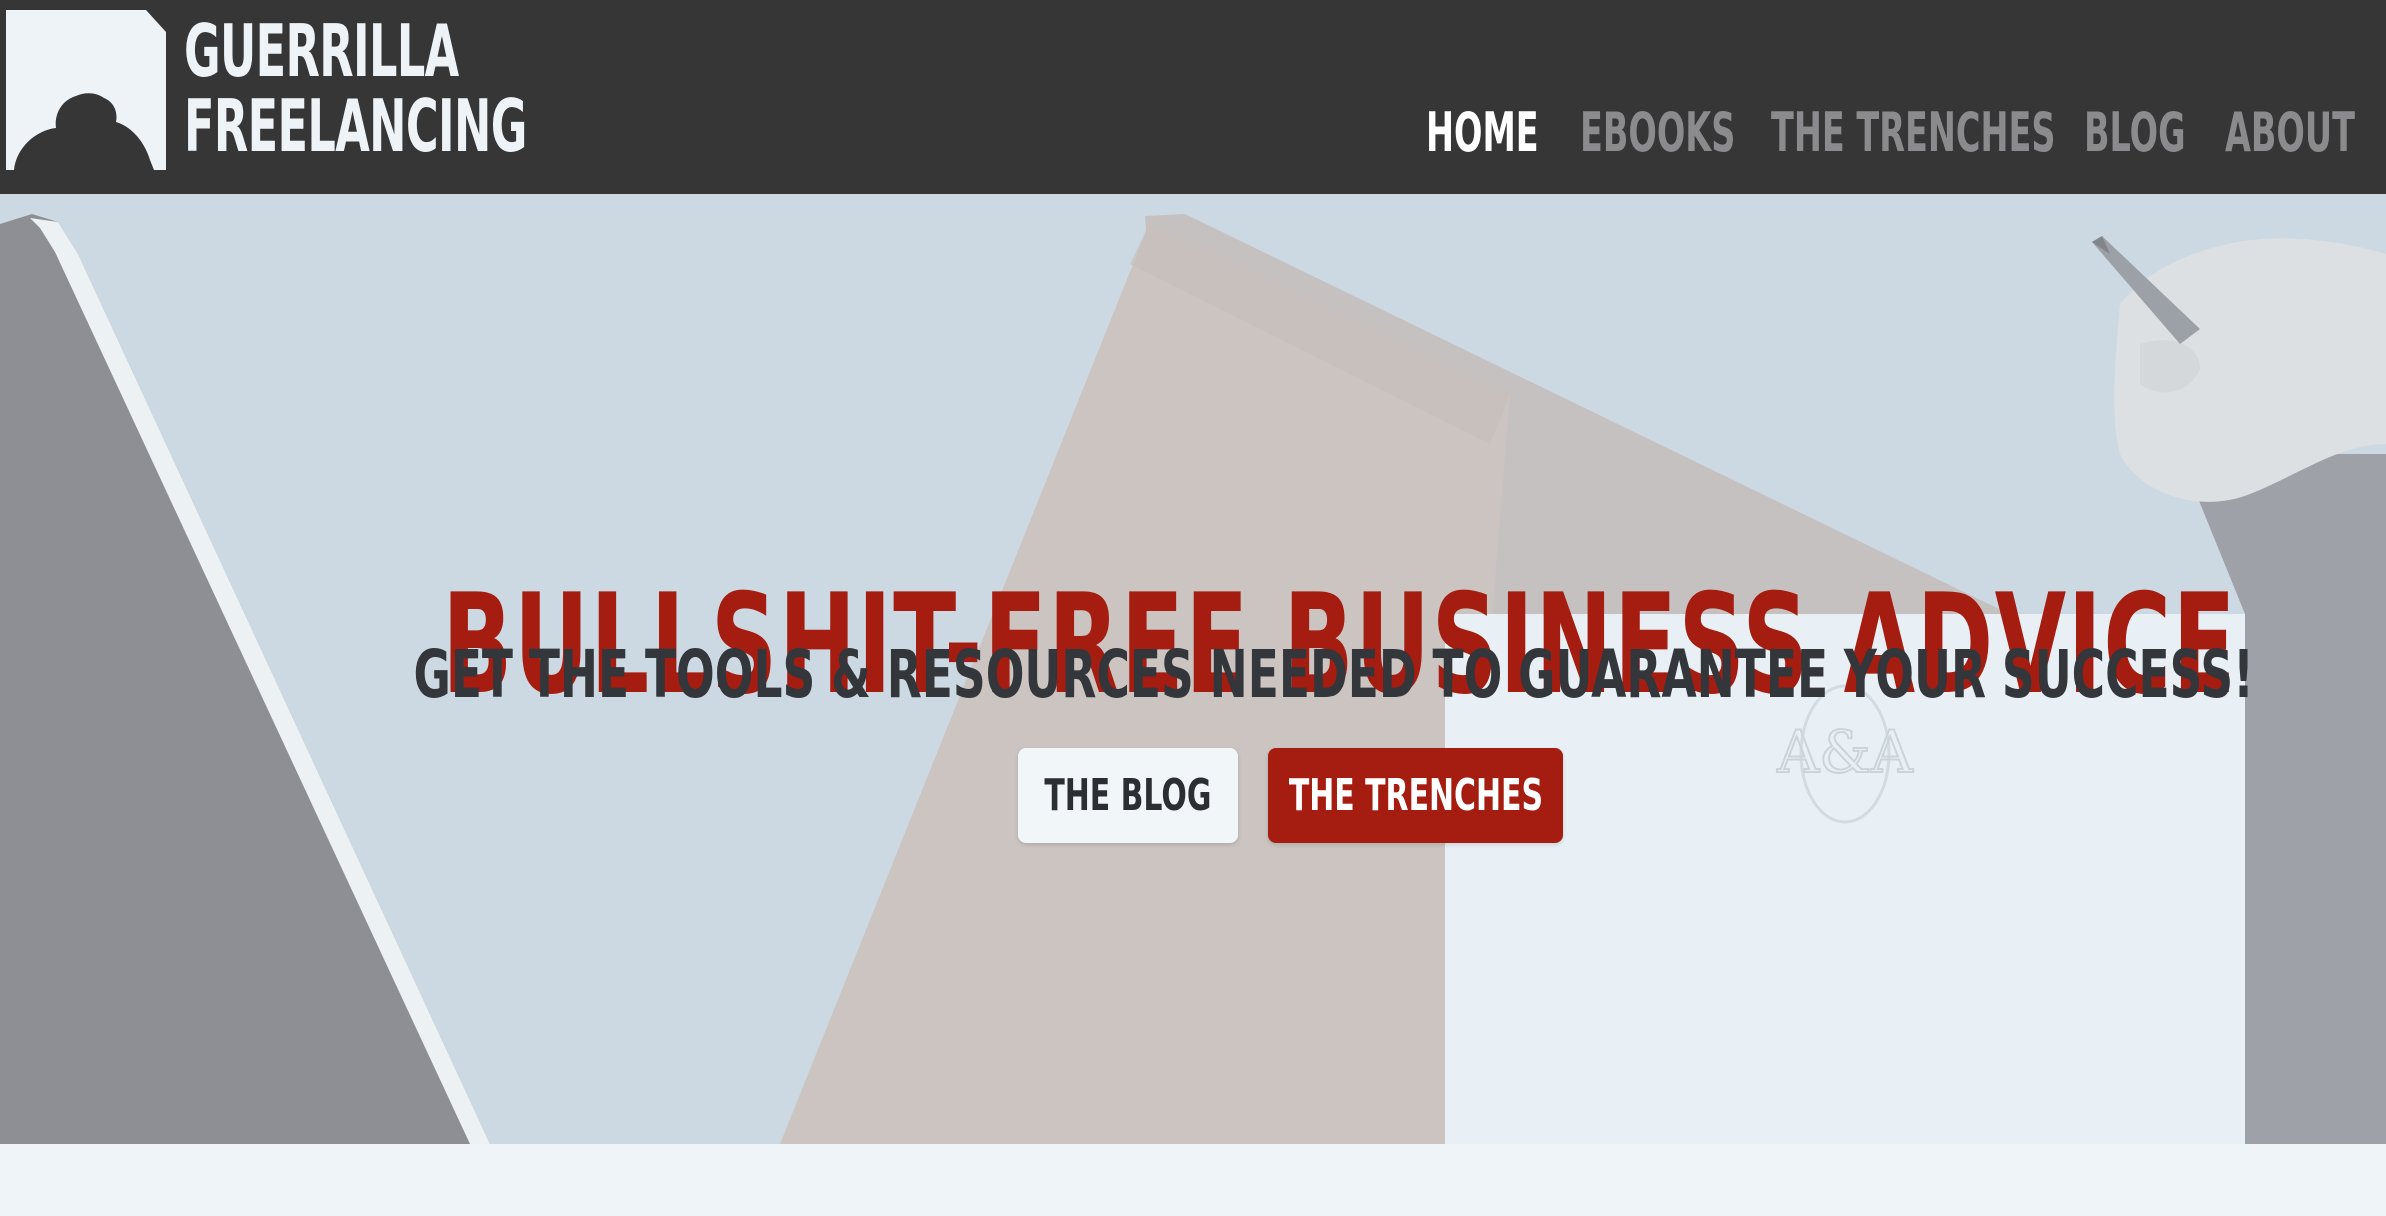  What do you see at coordinates (86, 90) in the screenshot?
I see `gorilla-logo-icon` at bounding box center [86, 90].